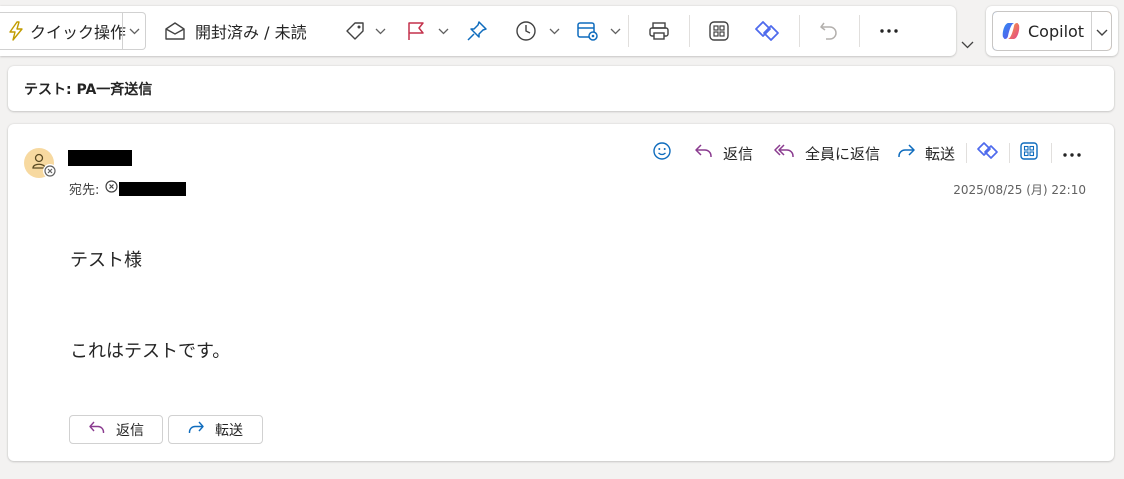 The image size is (1124, 479). I want to click on reply-button: 返信, so click(723, 153).